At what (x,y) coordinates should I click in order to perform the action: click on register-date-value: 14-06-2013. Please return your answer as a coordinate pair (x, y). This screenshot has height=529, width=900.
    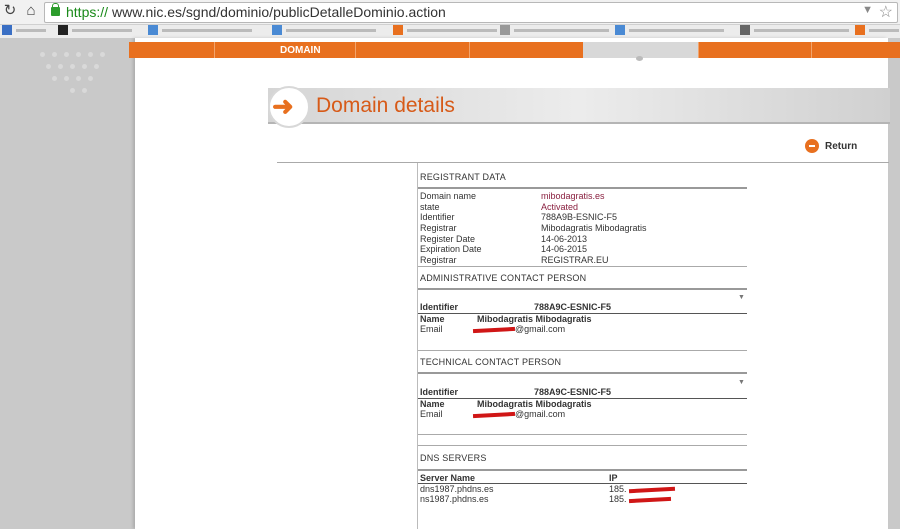
    Looking at the image, I should click on (564, 239).